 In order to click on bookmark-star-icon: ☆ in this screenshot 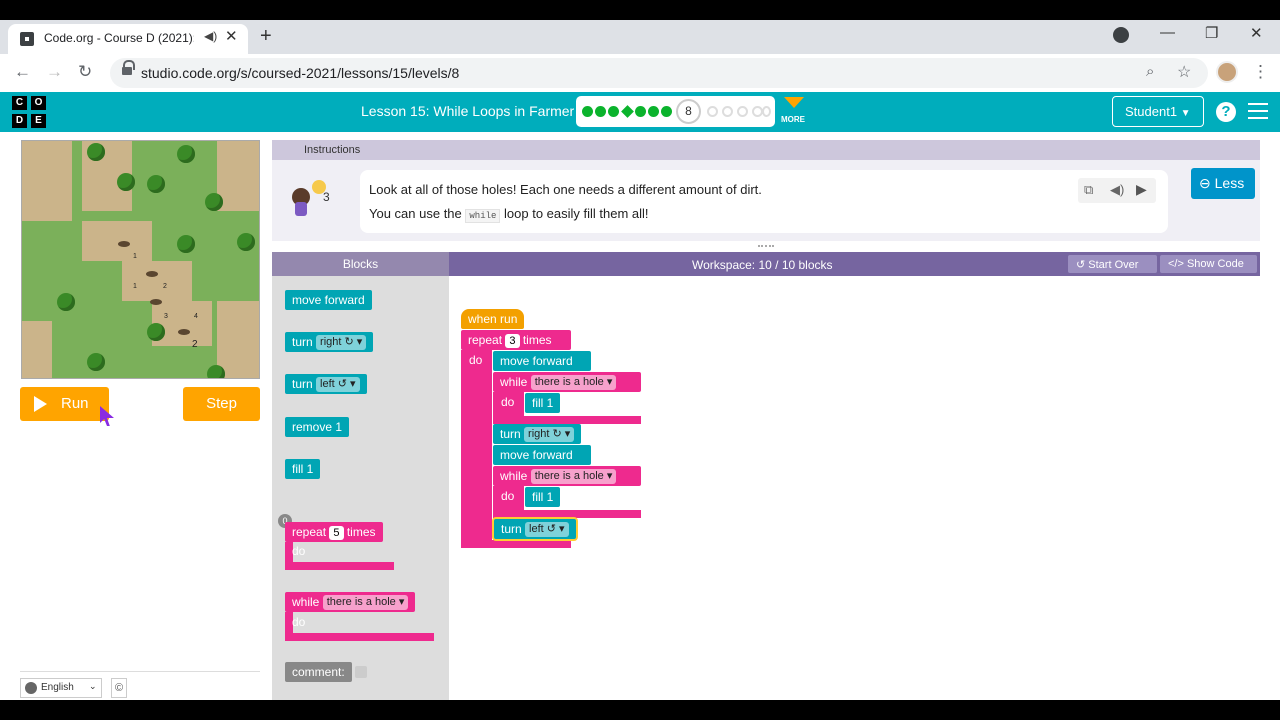, I will do `click(1184, 72)`.